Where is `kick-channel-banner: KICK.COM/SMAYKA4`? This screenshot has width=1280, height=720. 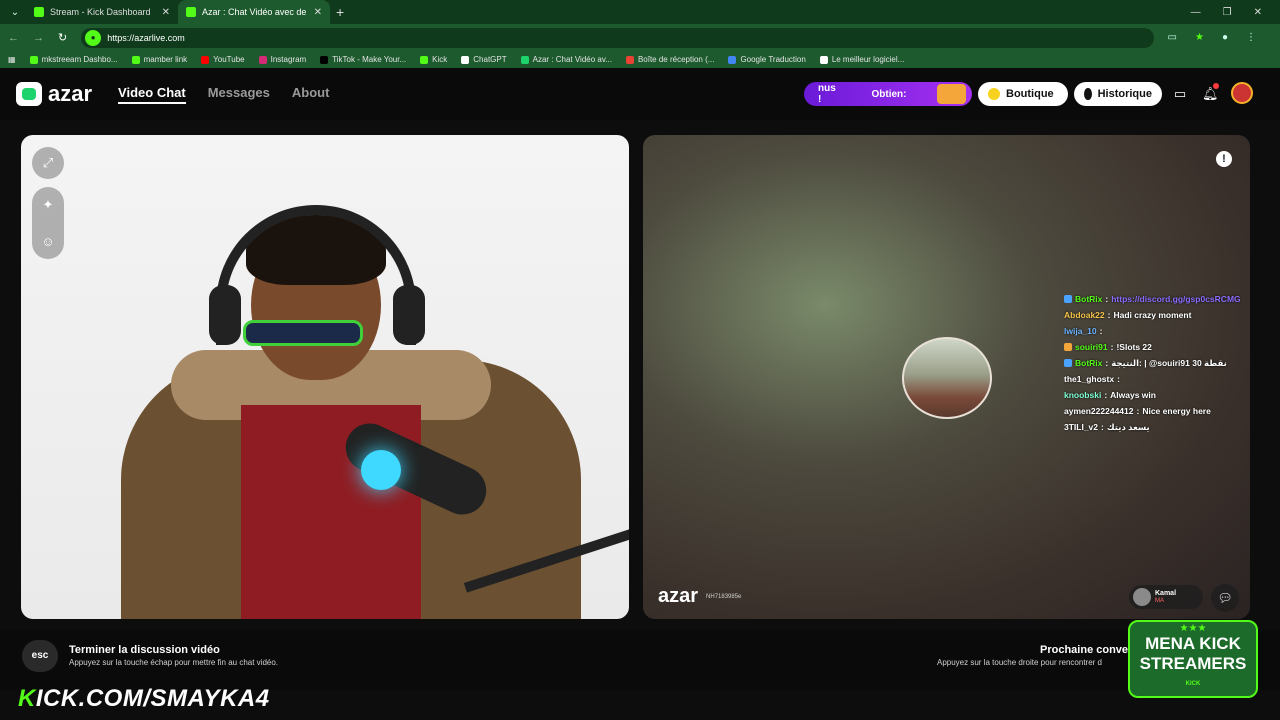
kick-channel-banner: KICK.COM/SMAYKA4 is located at coordinates (144, 698).